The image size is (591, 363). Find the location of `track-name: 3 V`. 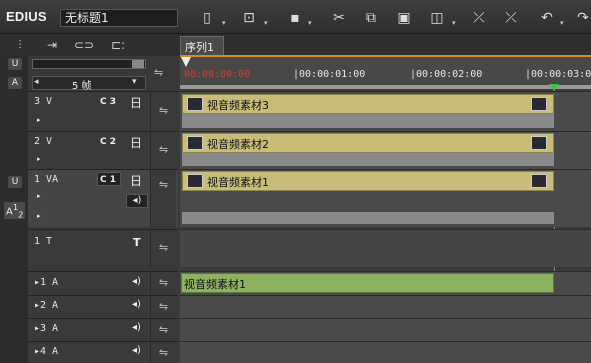

track-name: 3 V is located at coordinates (43, 101).